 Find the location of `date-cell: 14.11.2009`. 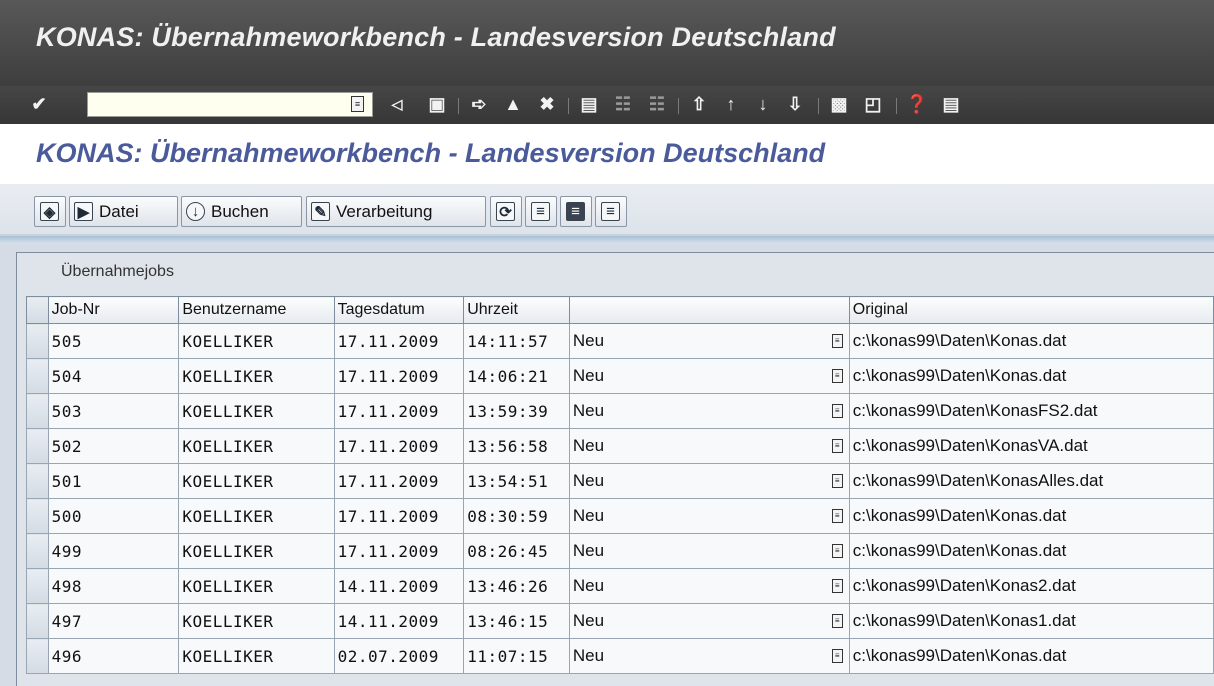

date-cell: 14.11.2009 is located at coordinates (399, 586).